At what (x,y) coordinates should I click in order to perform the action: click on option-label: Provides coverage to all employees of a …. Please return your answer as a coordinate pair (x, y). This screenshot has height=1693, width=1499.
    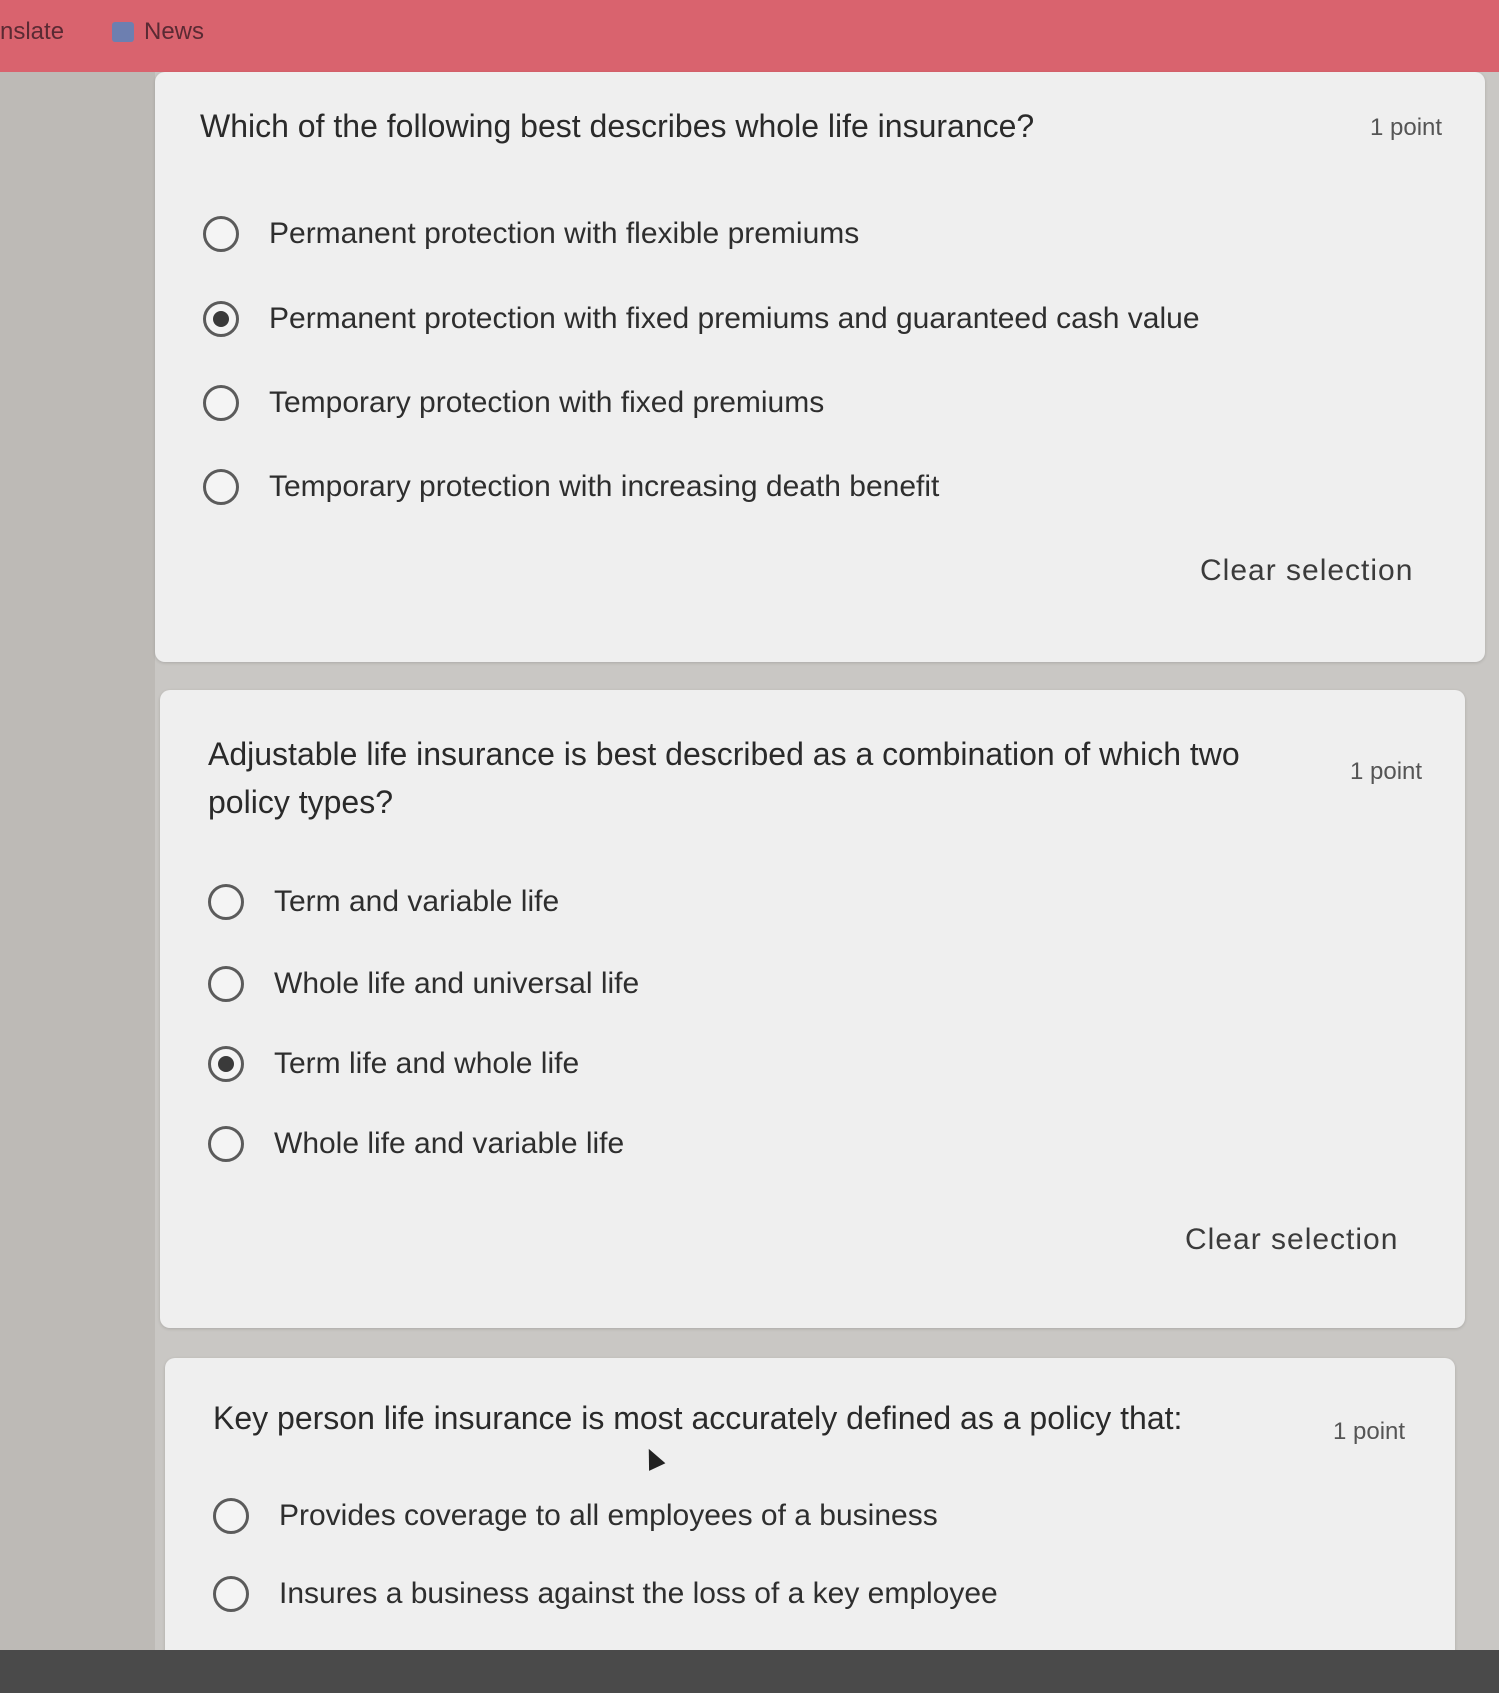
    Looking at the image, I should click on (608, 1515).